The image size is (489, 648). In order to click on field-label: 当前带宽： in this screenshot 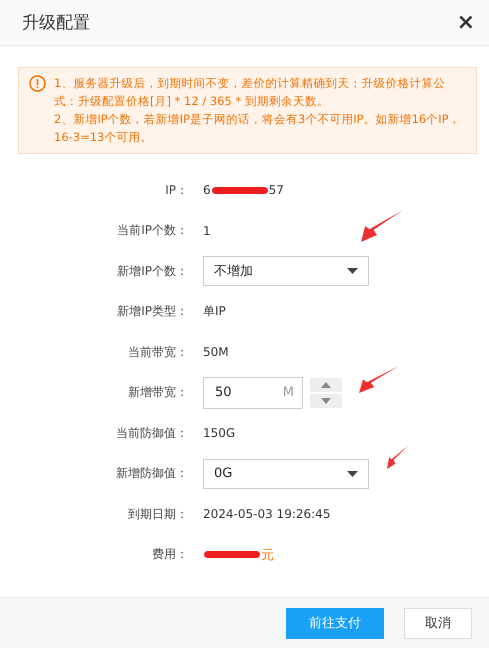, I will do `click(157, 352)`.